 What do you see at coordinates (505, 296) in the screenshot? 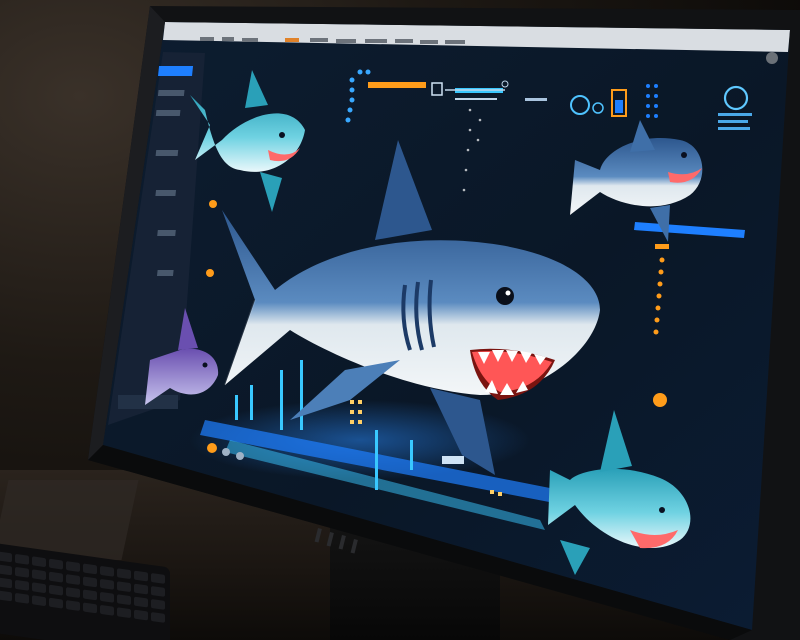
I see `shark-eye` at bounding box center [505, 296].